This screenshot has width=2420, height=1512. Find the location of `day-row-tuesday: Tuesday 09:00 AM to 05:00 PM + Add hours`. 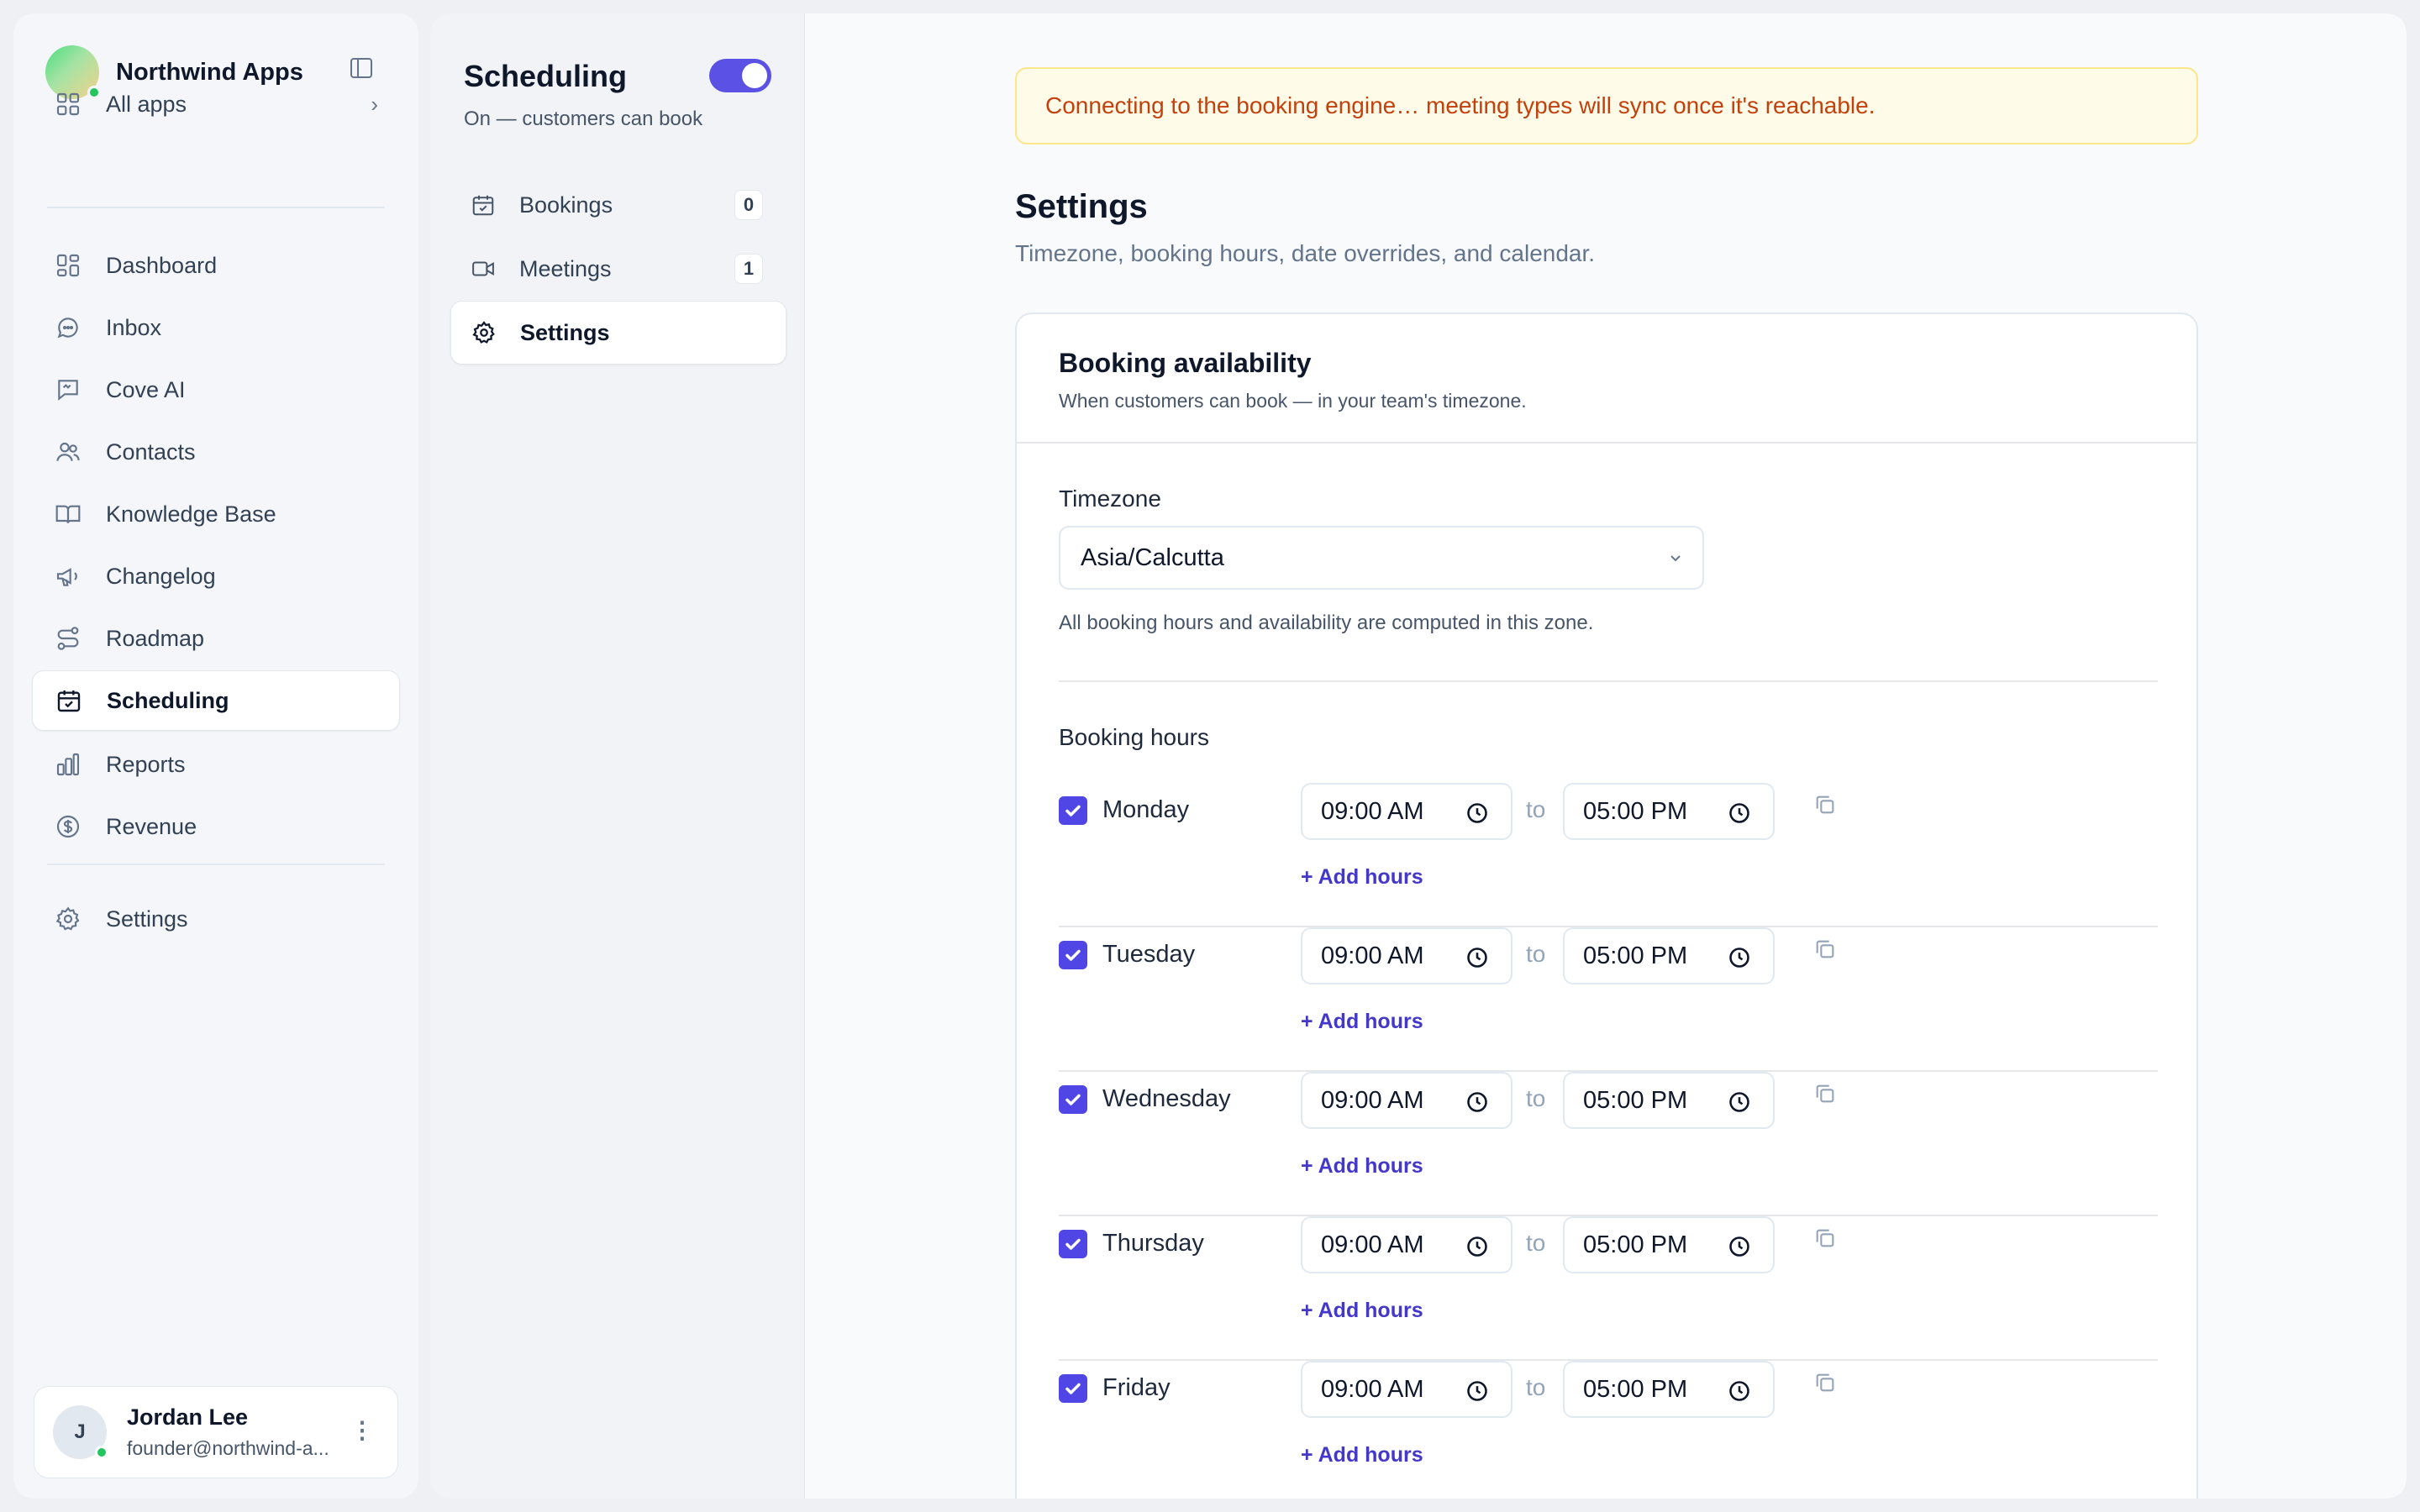

day-row-tuesday: Tuesday 09:00 AM to 05:00 PM + Add hours is located at coordinates (1608, 999).